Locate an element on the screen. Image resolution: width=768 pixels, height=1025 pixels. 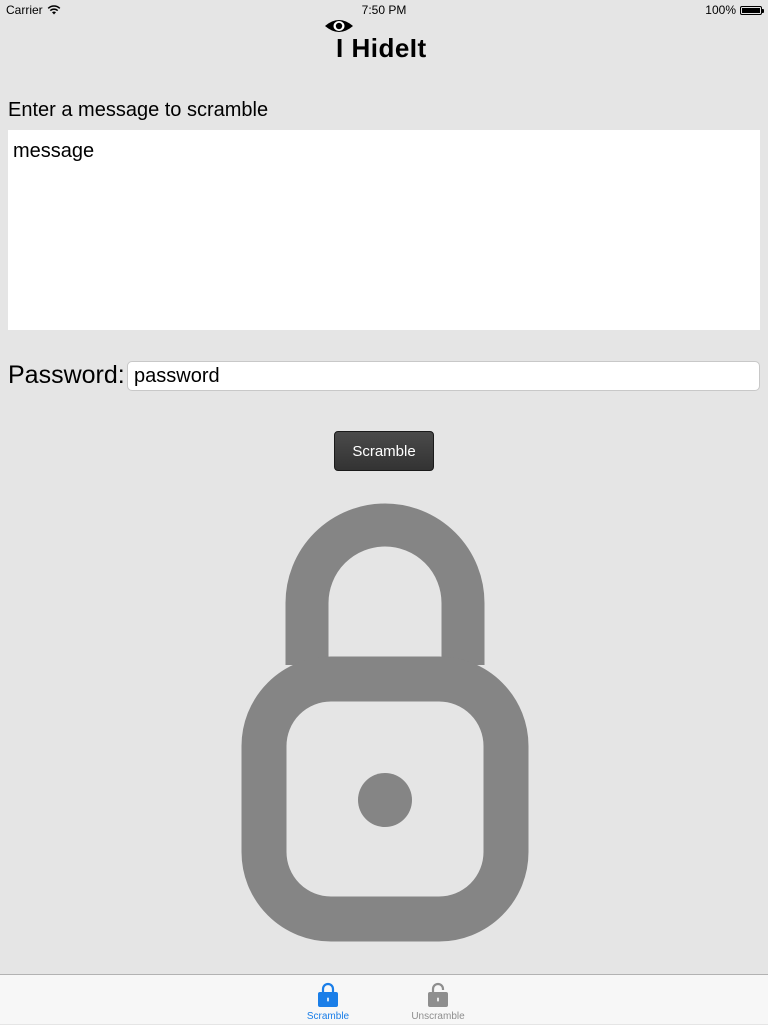
eye-icon is located at coordinates (339, 26).